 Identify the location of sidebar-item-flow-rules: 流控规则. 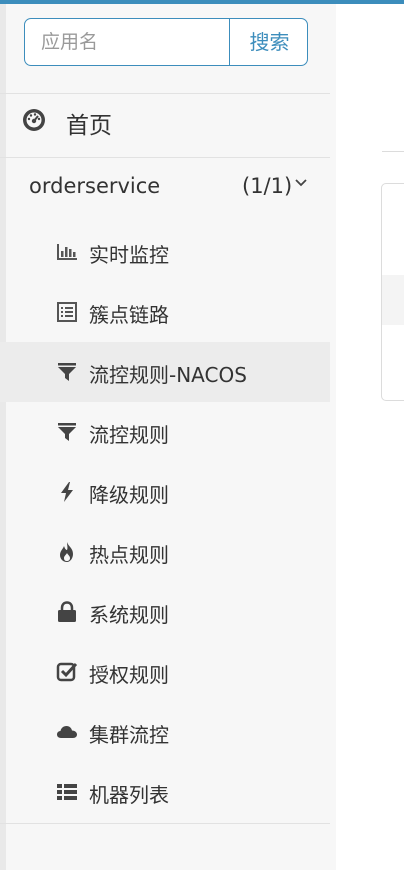
(165, 432).